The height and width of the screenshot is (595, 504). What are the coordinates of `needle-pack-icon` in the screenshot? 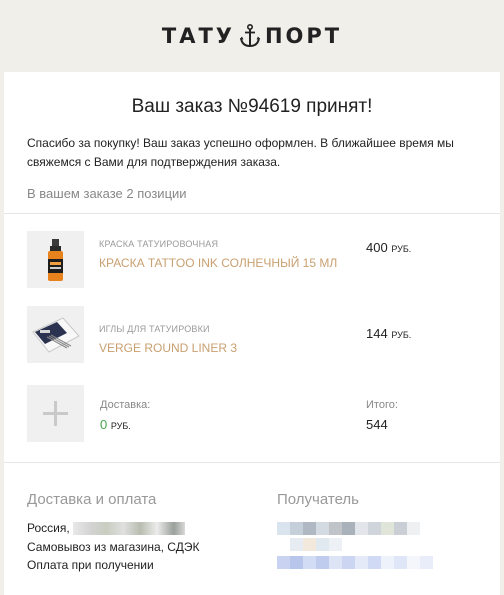 It's located at (55, 334).